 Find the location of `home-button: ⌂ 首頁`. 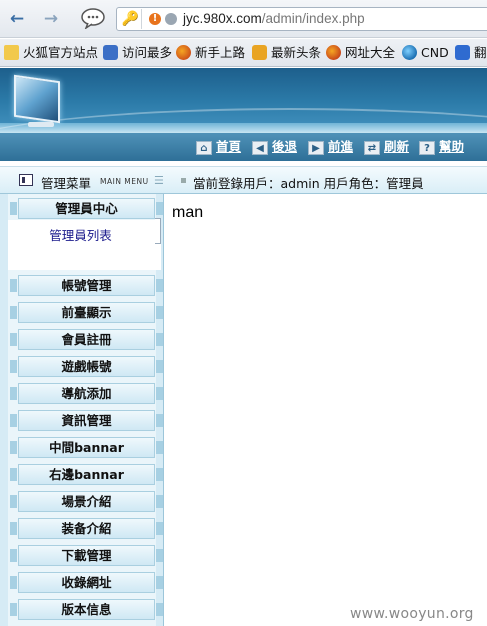

home-button: ⌂ 首頁 is located at coordinates (218, 147).